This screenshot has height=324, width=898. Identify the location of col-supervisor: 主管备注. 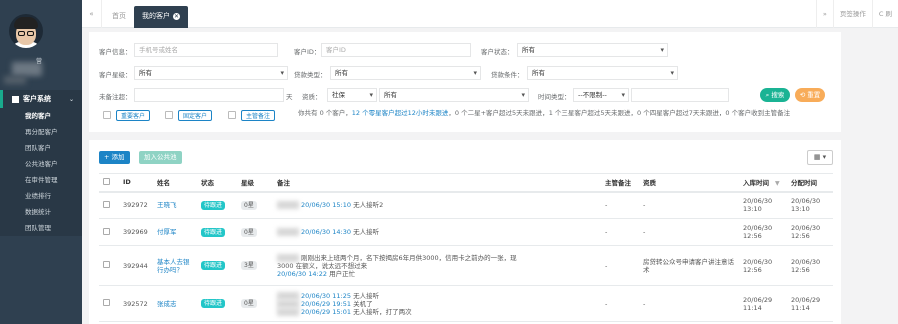
(620, 183).